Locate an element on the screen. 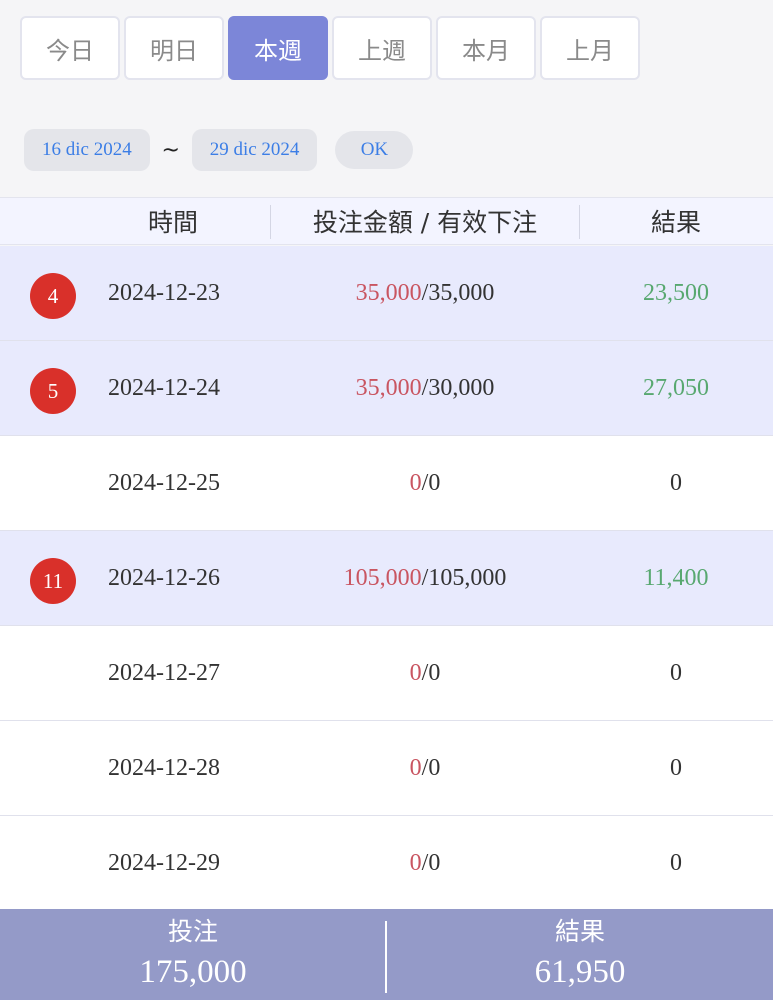  summary-footer: 投注 175,000 結果 61,950 is located at coordinates (386, 954).